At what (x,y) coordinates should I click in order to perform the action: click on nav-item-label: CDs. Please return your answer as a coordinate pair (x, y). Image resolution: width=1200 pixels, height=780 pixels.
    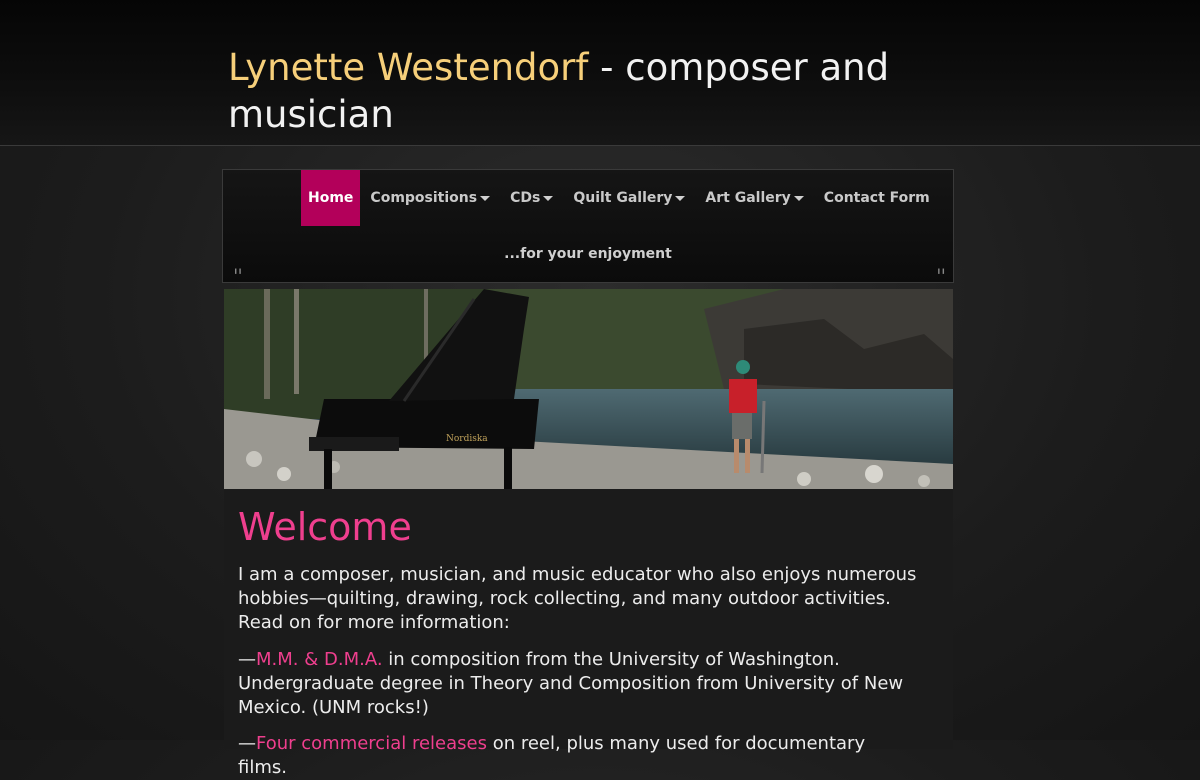
    Looking at the image, I should click on (525, 198).